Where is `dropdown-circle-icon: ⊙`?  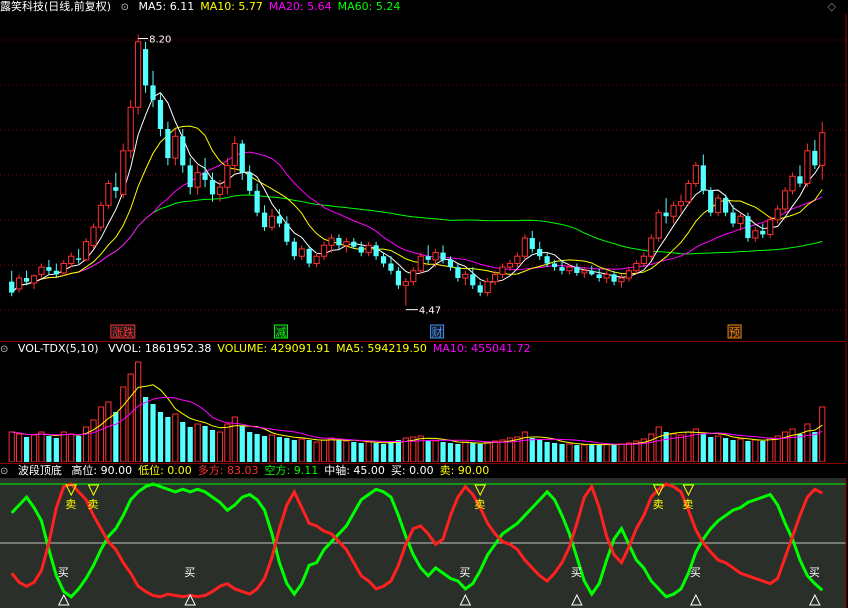 dropdown-circle-icon: ⊙ is located at coordinates (4, 471).